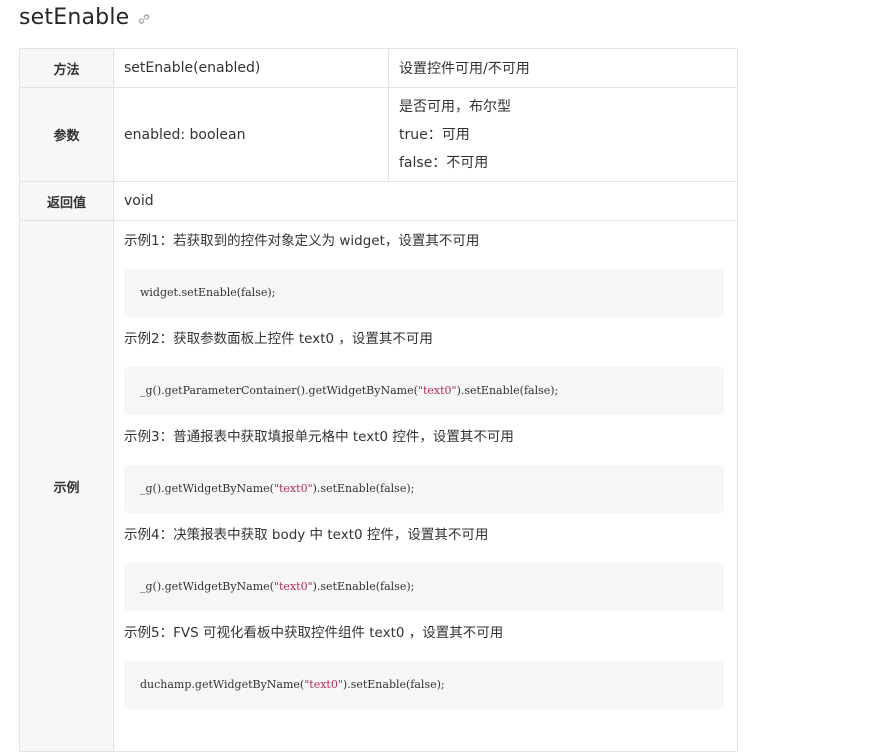 This screenshot has height=752, width=881. Describe the element at coordinates (444, 162) in the screenshot. I see `param-desc-line: false：不可用` at that location.